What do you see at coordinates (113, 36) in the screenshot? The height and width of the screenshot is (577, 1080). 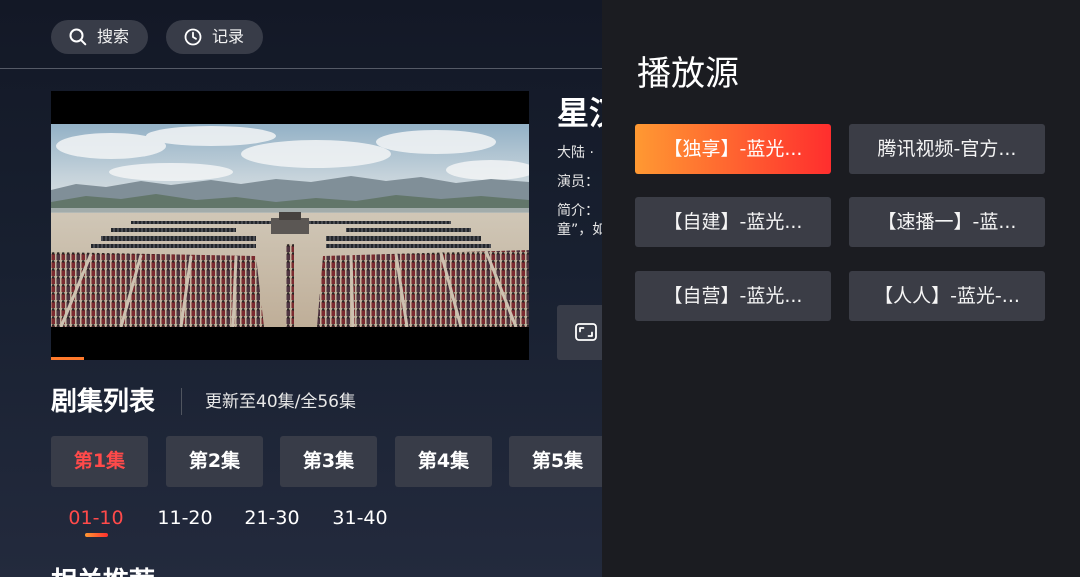 I see `search-button-label: 搜索` at bounding box center [113, 36].